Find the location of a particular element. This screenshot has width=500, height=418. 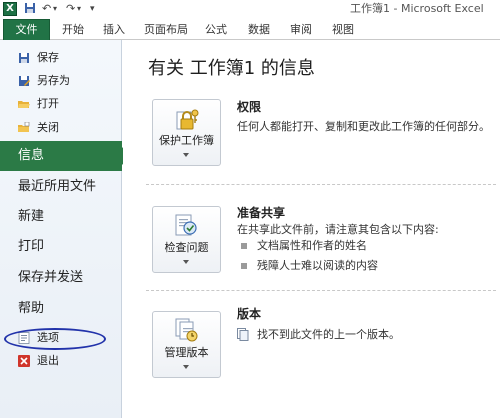

versions-text: 找不到此文件的上一个版本。 is located at coordinates (328, 334).